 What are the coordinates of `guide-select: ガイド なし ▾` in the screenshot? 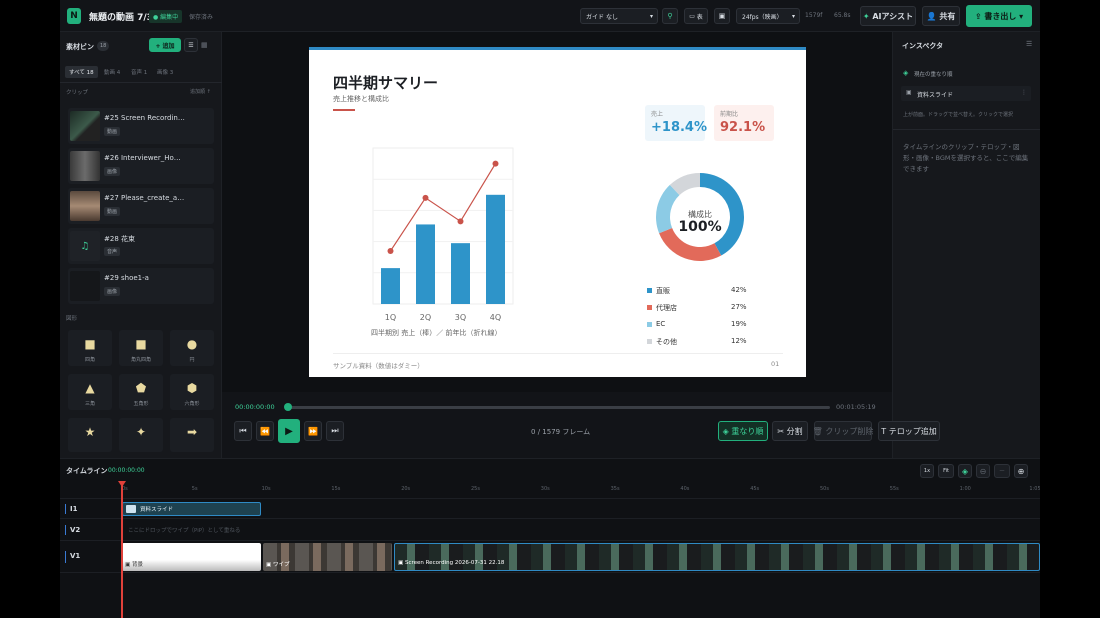 It's located at (619, 16).